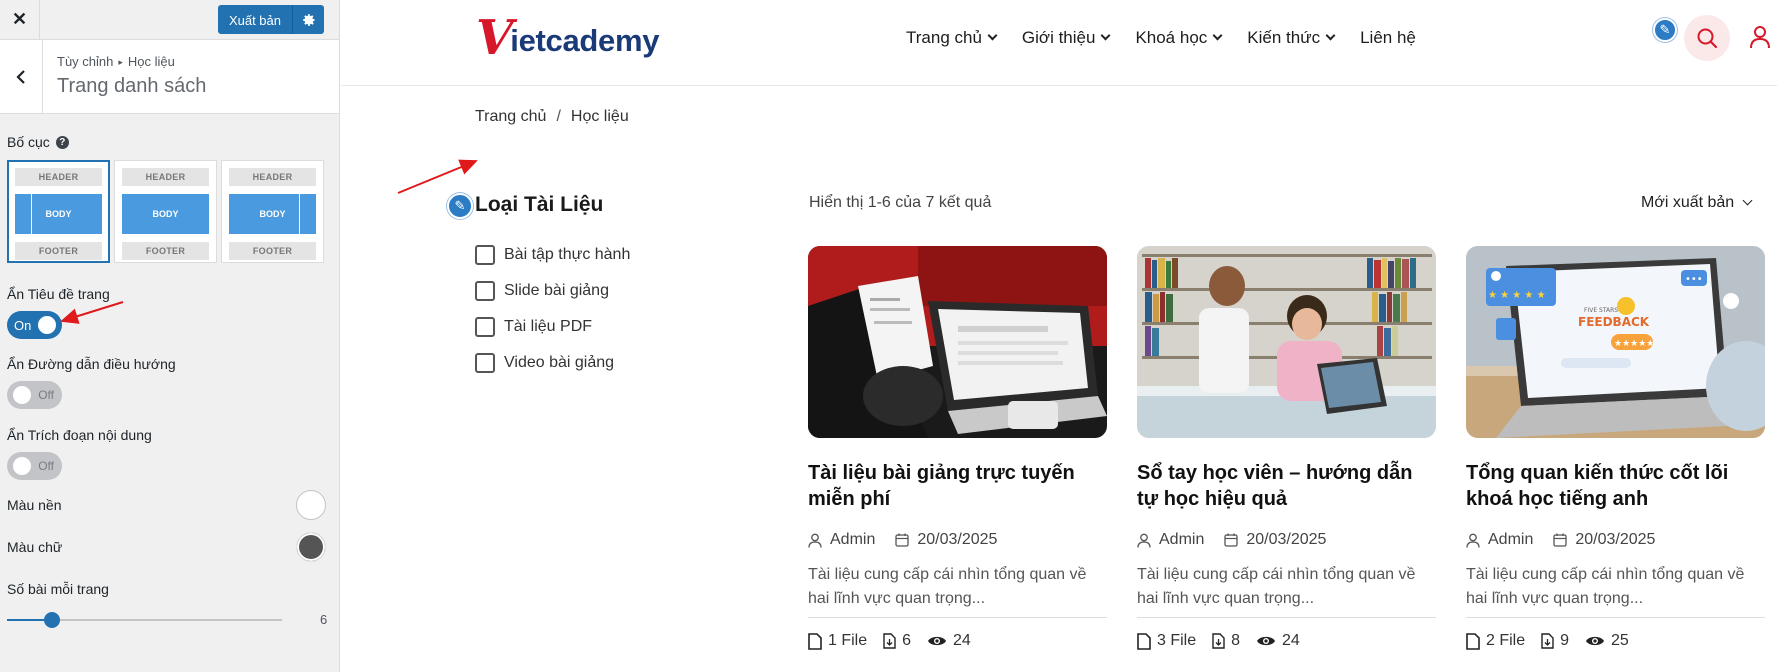 The image size is (1777, 672). Describe the element at coordinates (1614, 322) in the screenshot. I see `svg-text: FEEDBACK` at that location.